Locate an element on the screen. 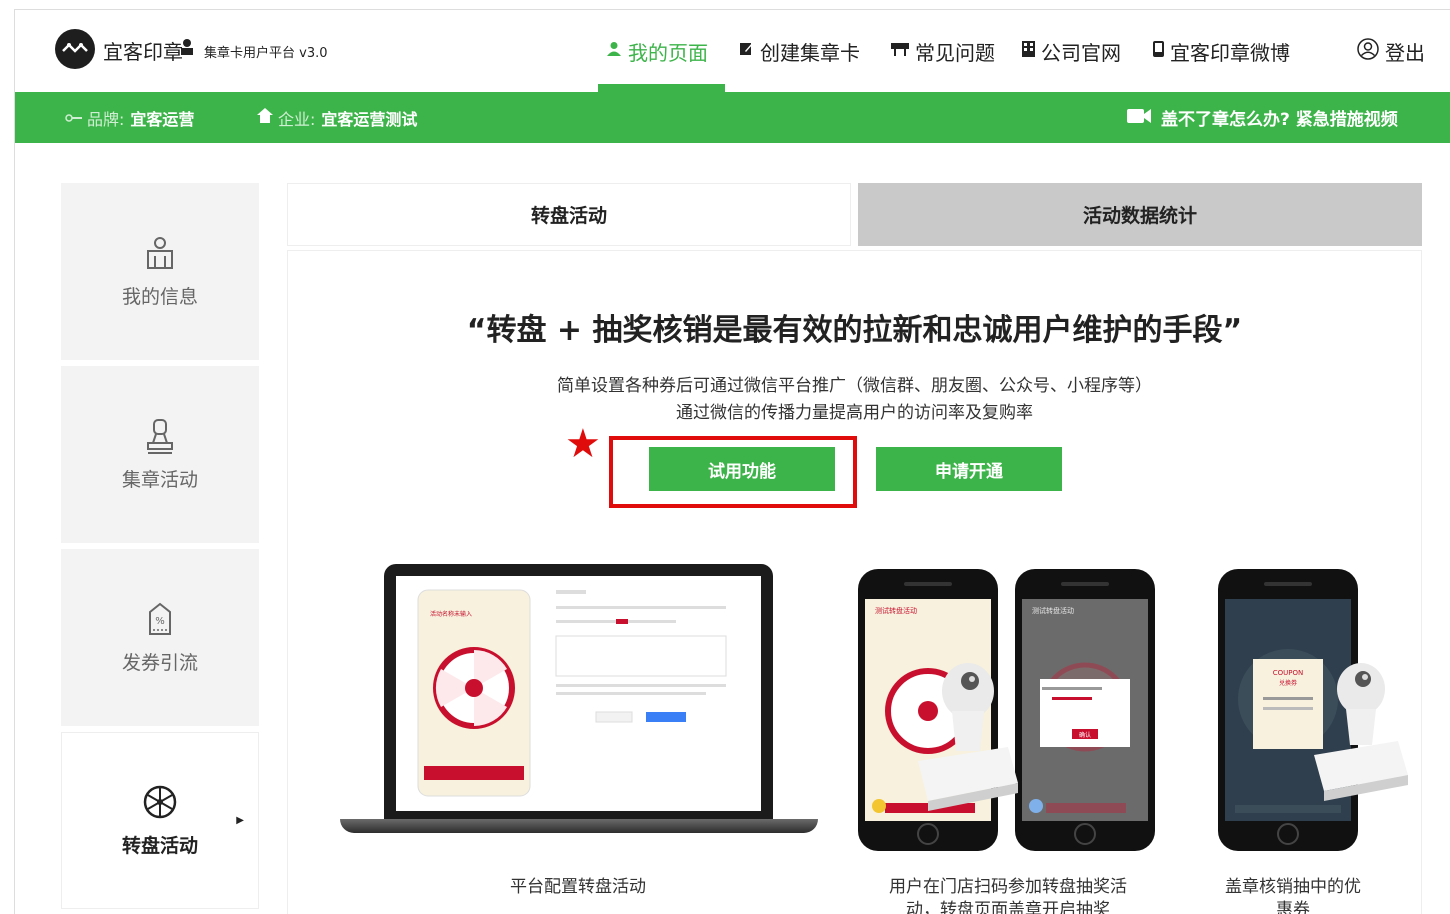  phone-2-title: 测试转盘活动 is located at coordinates (1053, 610).